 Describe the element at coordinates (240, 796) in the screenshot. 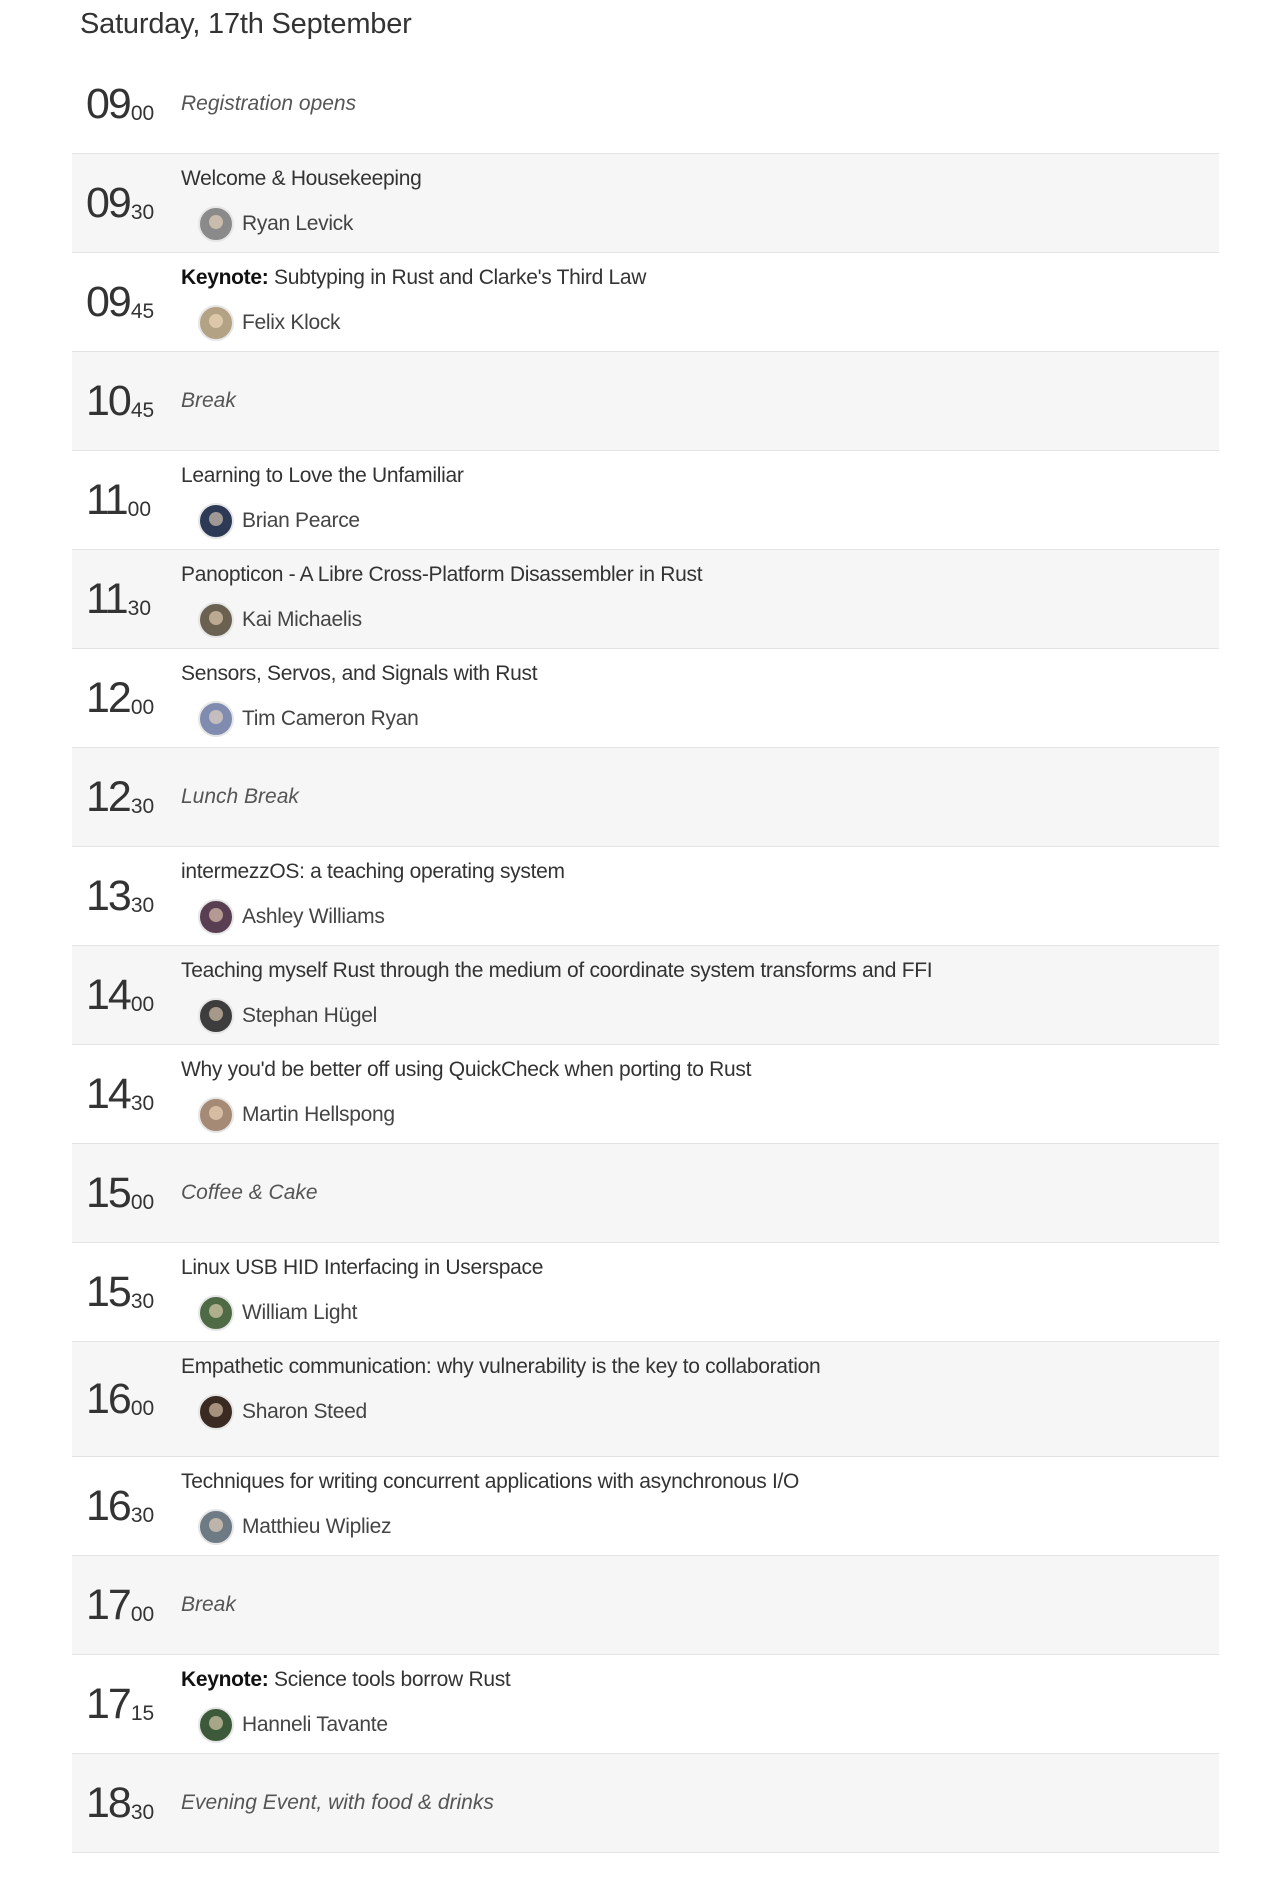

I see `break-label: Lunch Break` at that location.